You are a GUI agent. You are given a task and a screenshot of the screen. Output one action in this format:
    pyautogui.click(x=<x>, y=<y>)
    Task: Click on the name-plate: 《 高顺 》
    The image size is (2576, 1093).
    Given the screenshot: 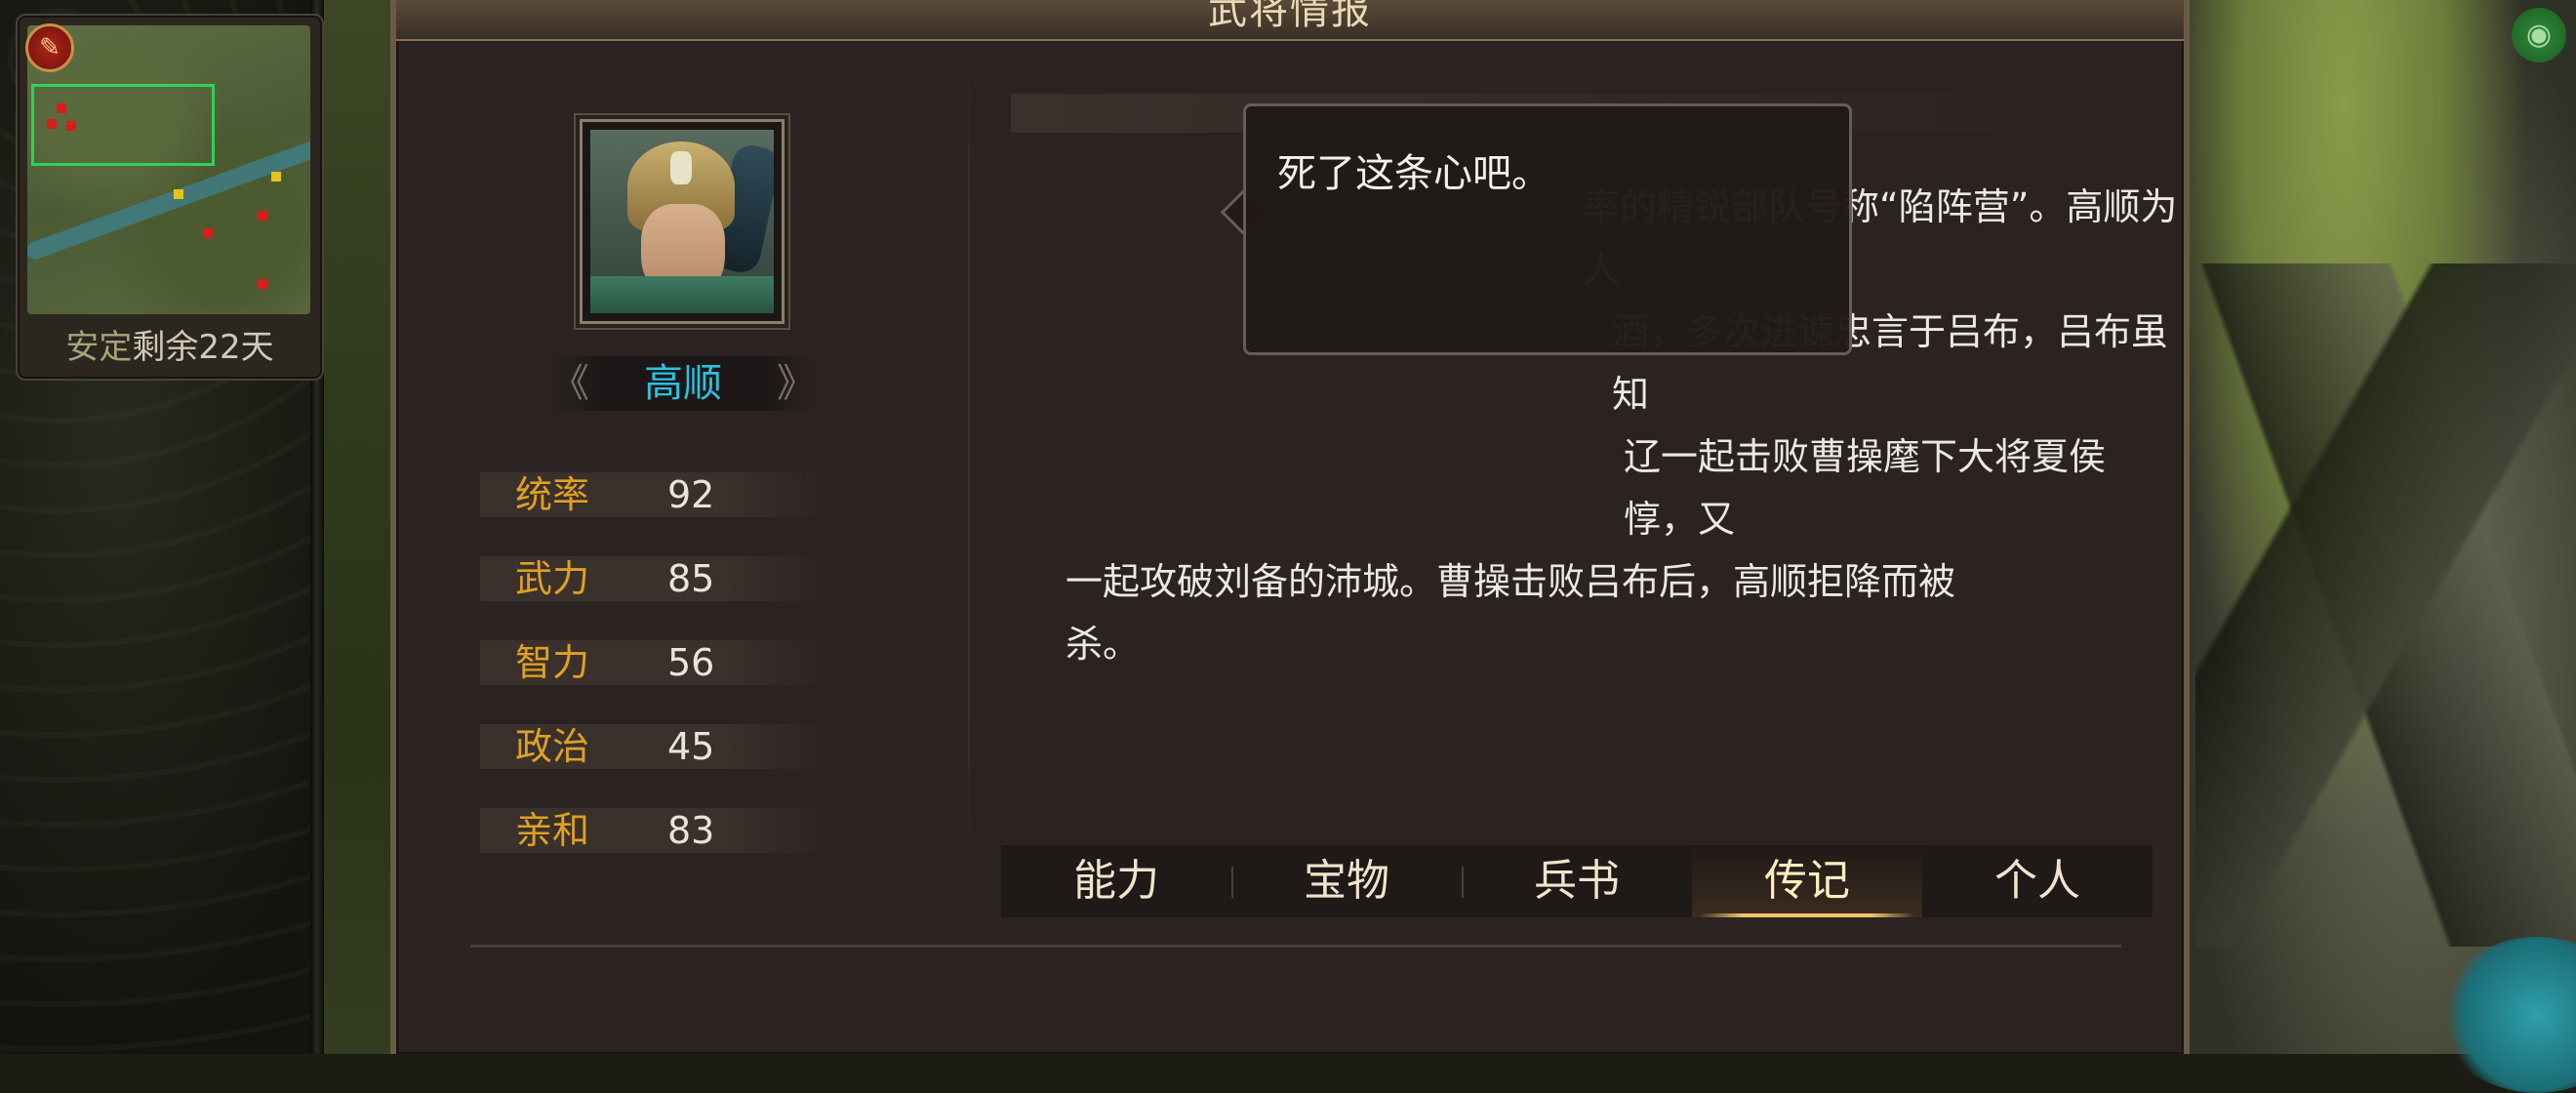 What is the action you would take?
    pyautogui.click(x=683, y=384)
    